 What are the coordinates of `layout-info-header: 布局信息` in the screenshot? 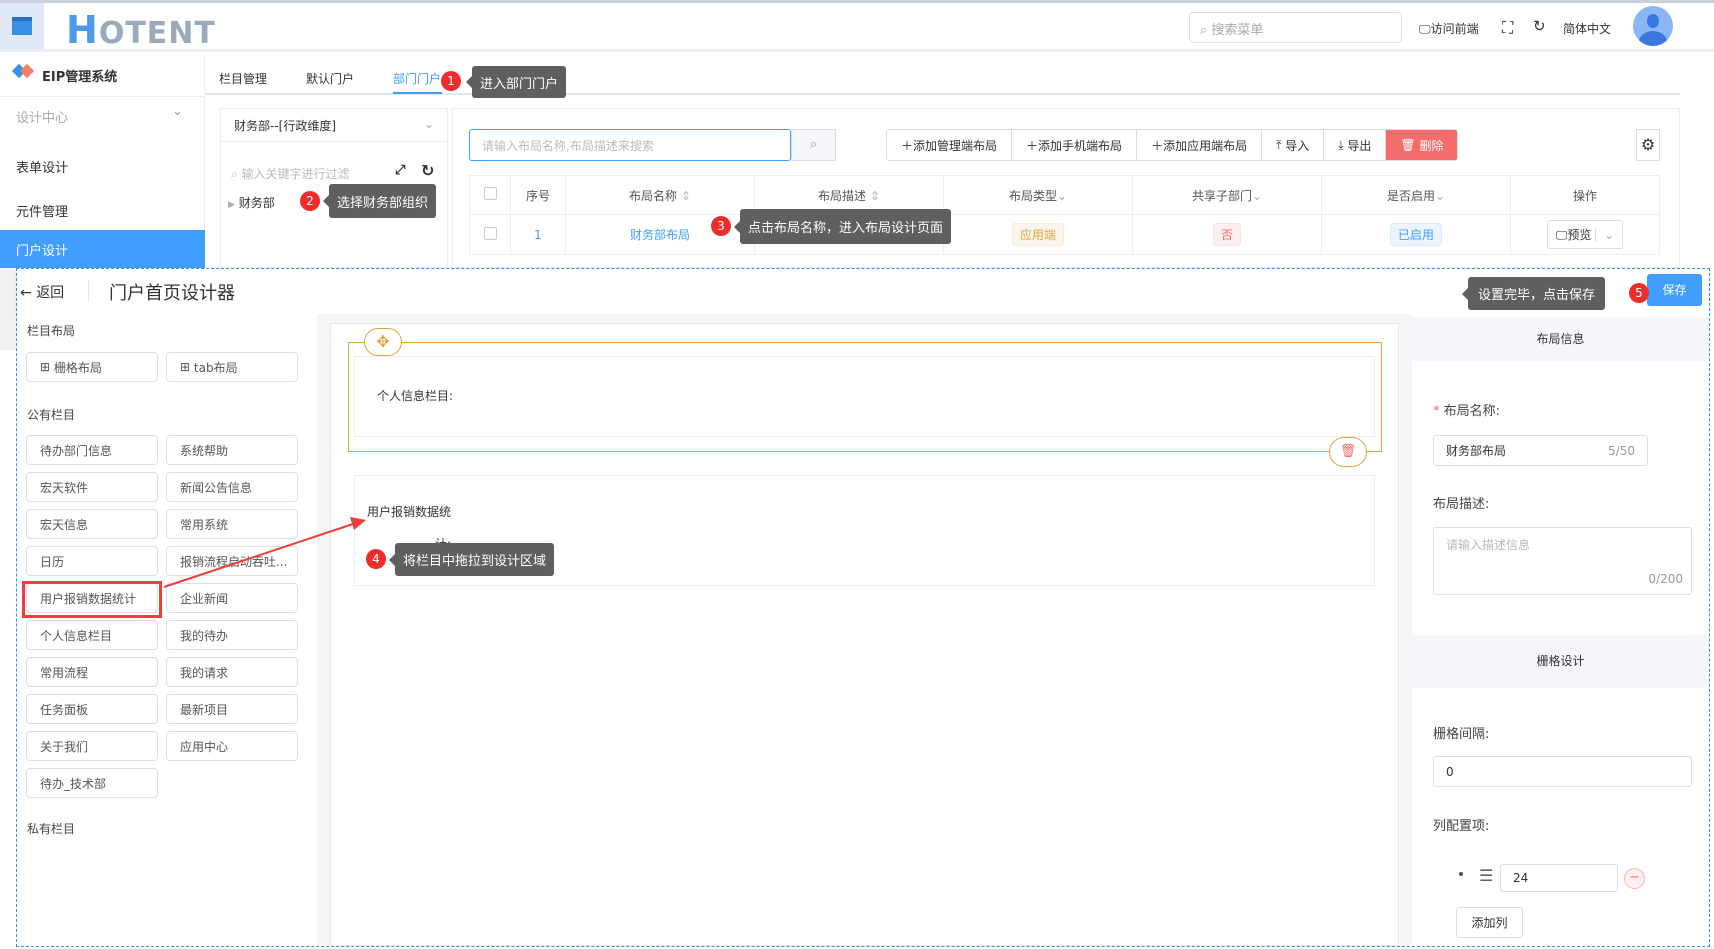 It's located at (1560, 339).